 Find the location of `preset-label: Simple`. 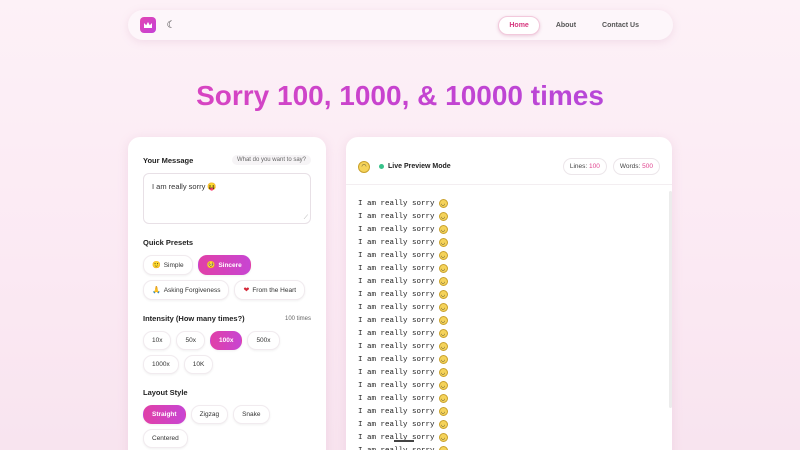

preset-label: Simple is located at coordinates (173, 265).